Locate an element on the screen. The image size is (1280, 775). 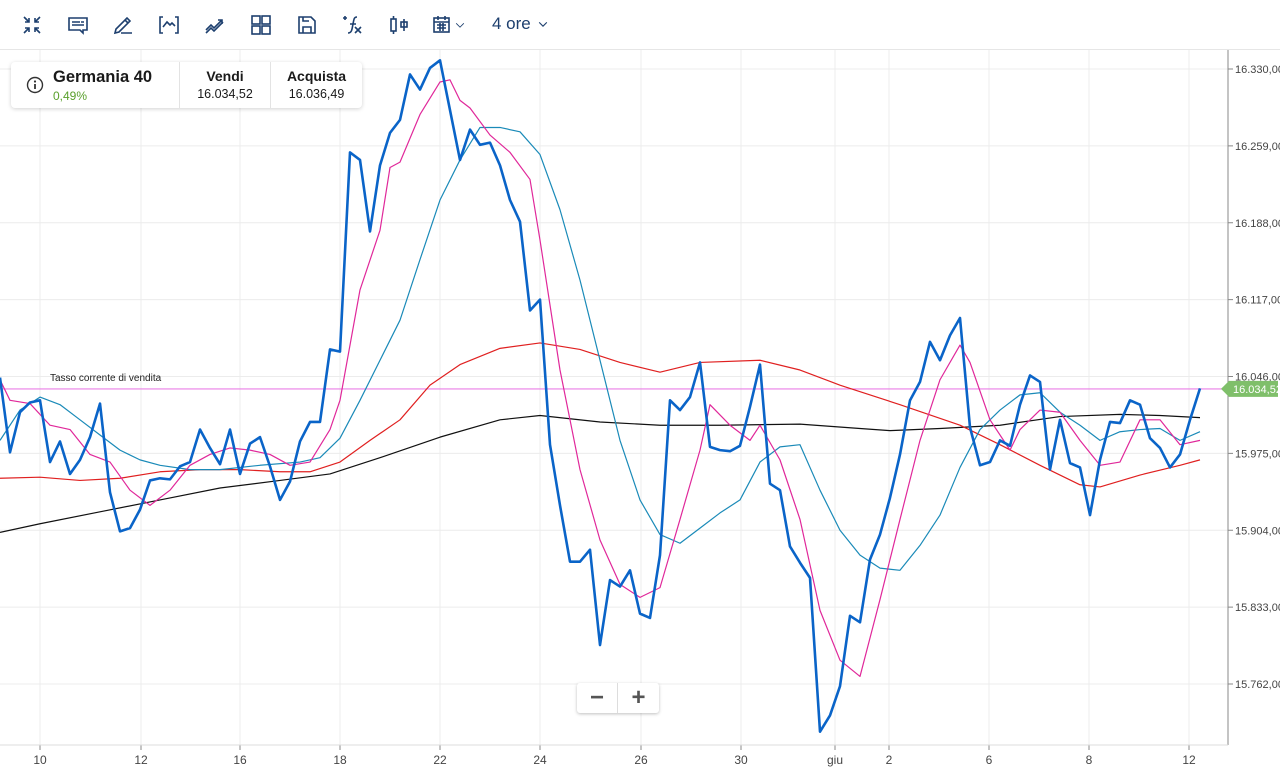
calendar-dropdown is located at coordinates (449, 25).